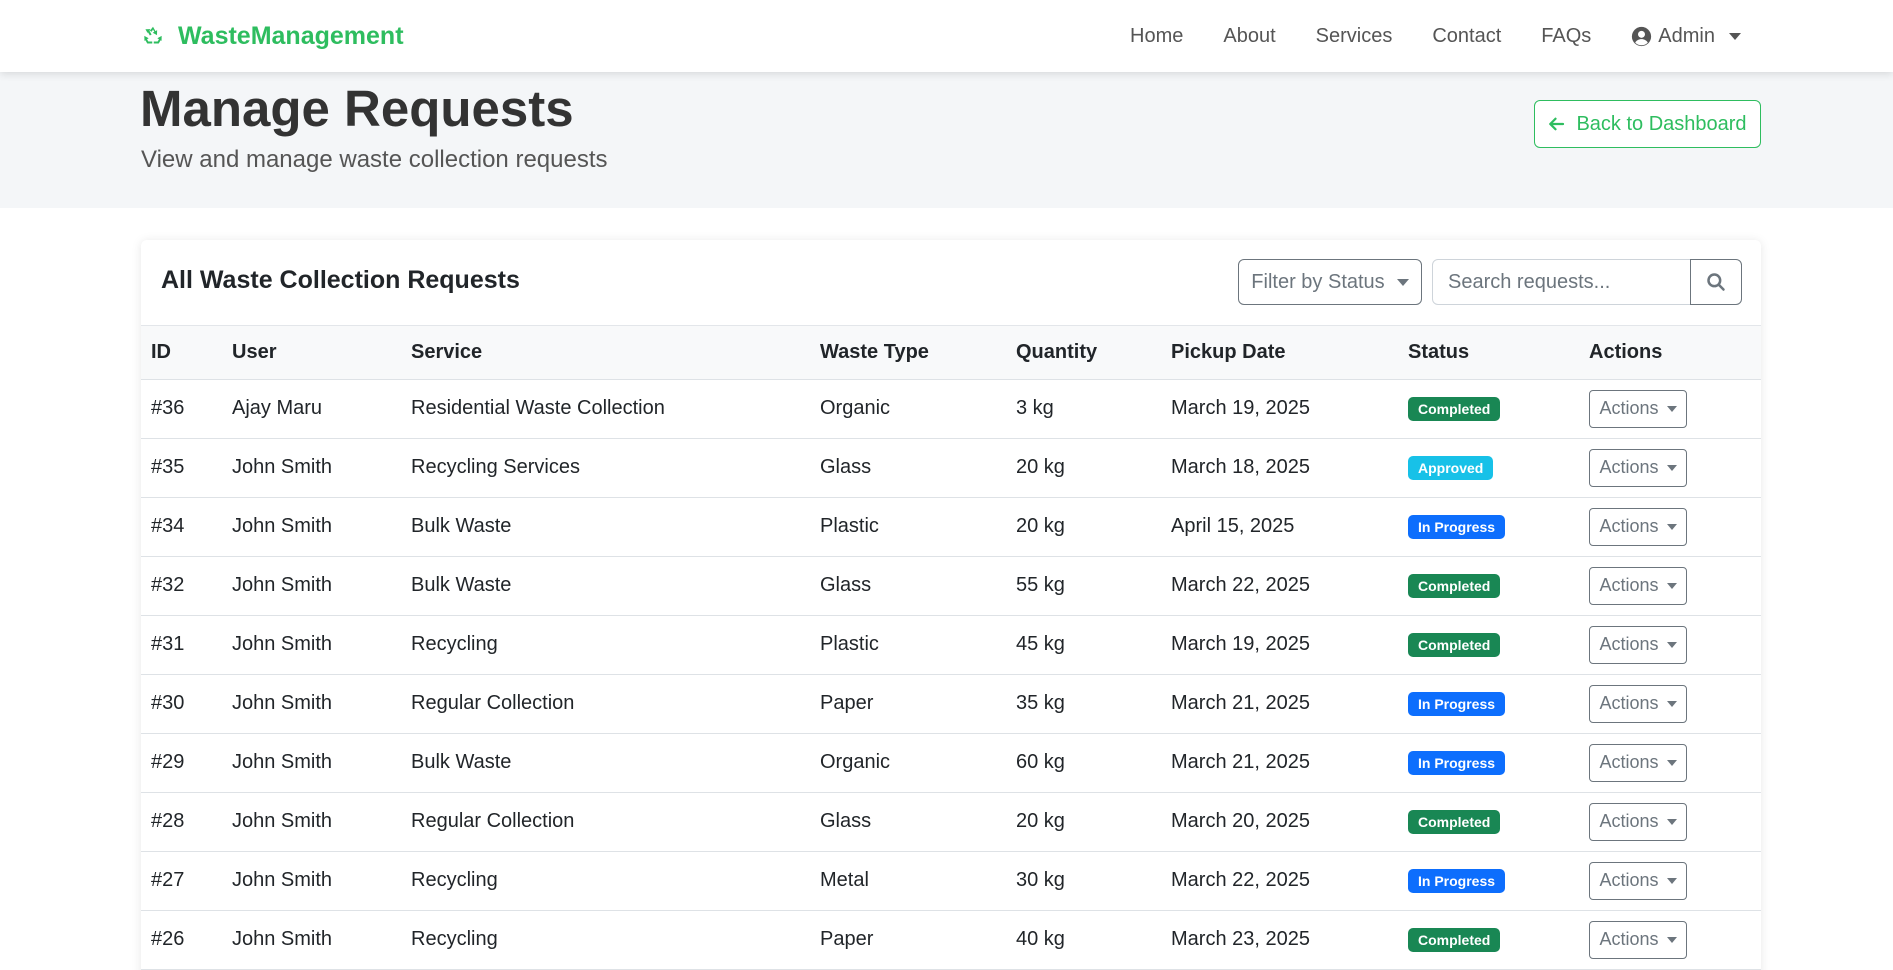 The height and width of the screenshot is (970, 1893). I want to click on col-header-quantity: Quantity, so click(1083, 353).